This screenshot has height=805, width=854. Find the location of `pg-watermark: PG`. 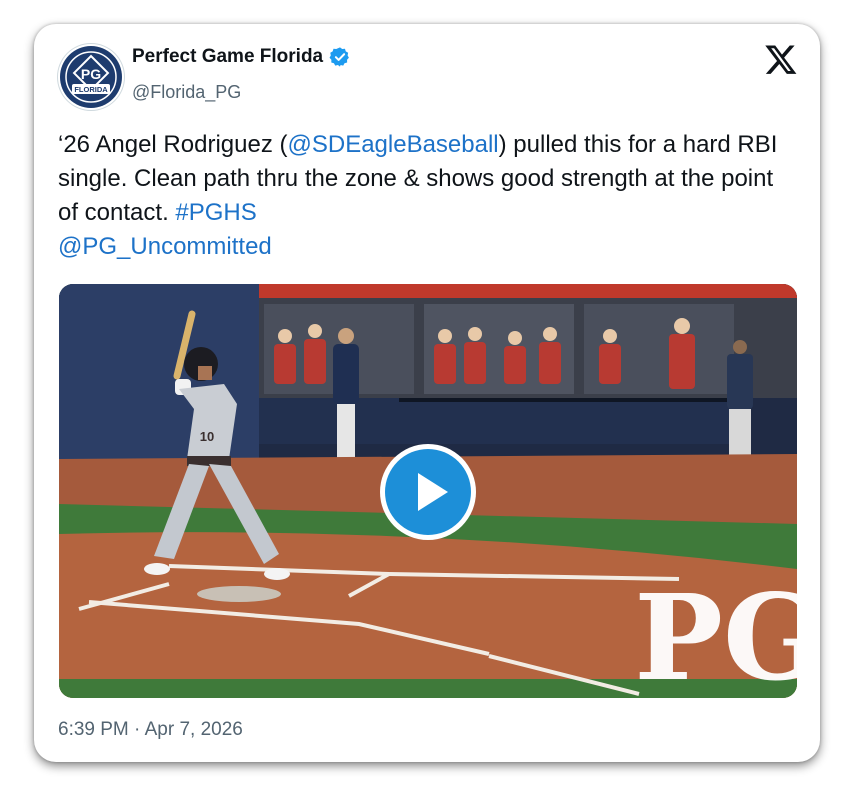

pg-watermark: PG is located at coordinates (715, 633).